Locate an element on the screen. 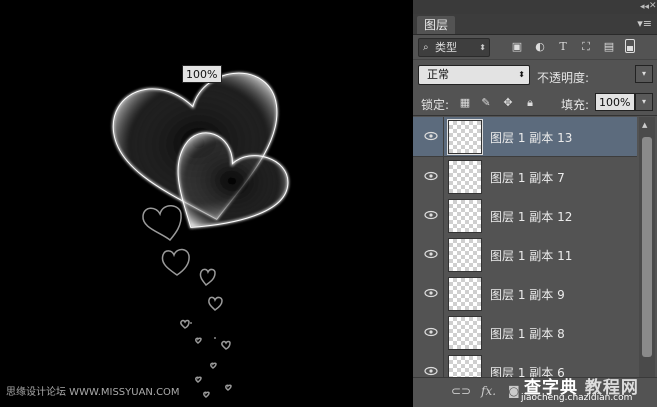  layer-style-icon: fx. is located at coordinates (488, 391).